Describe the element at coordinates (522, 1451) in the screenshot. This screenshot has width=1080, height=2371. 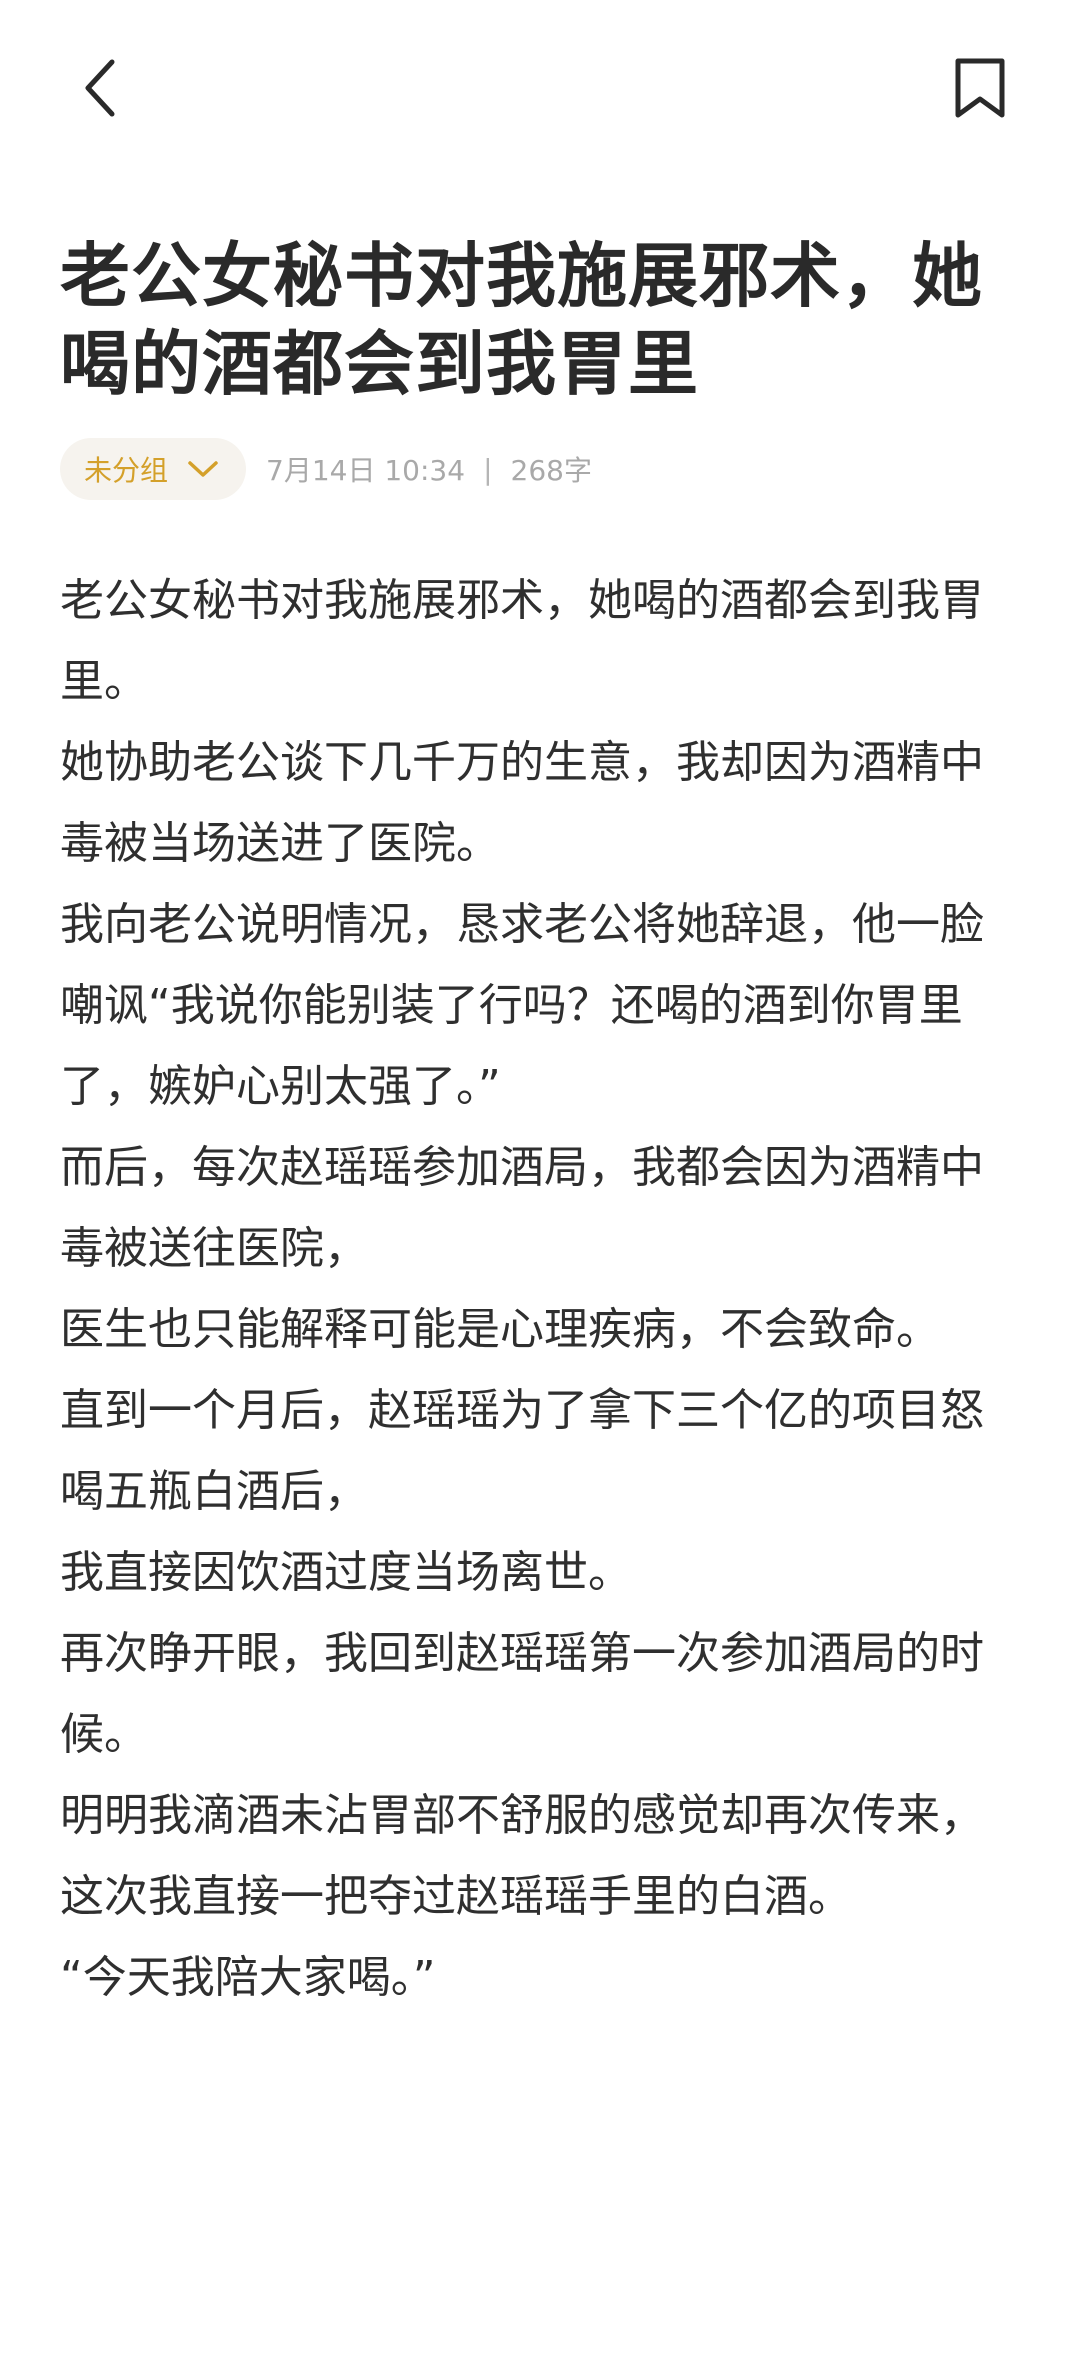
I see `paragraph: 直到一个月后，赵瑶瑶为了拿下三个亿的项目怒喝五瓶白酒后，` at that location.